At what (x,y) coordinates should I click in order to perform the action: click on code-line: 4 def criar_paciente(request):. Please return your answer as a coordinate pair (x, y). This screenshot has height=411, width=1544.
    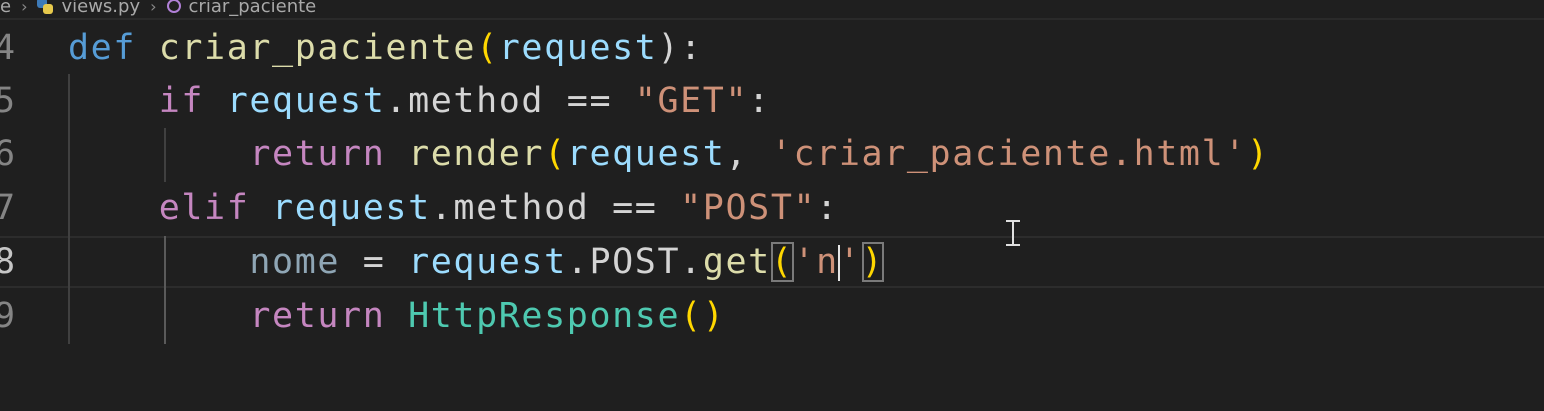
    Looking at the image, I should click on (772, 48).